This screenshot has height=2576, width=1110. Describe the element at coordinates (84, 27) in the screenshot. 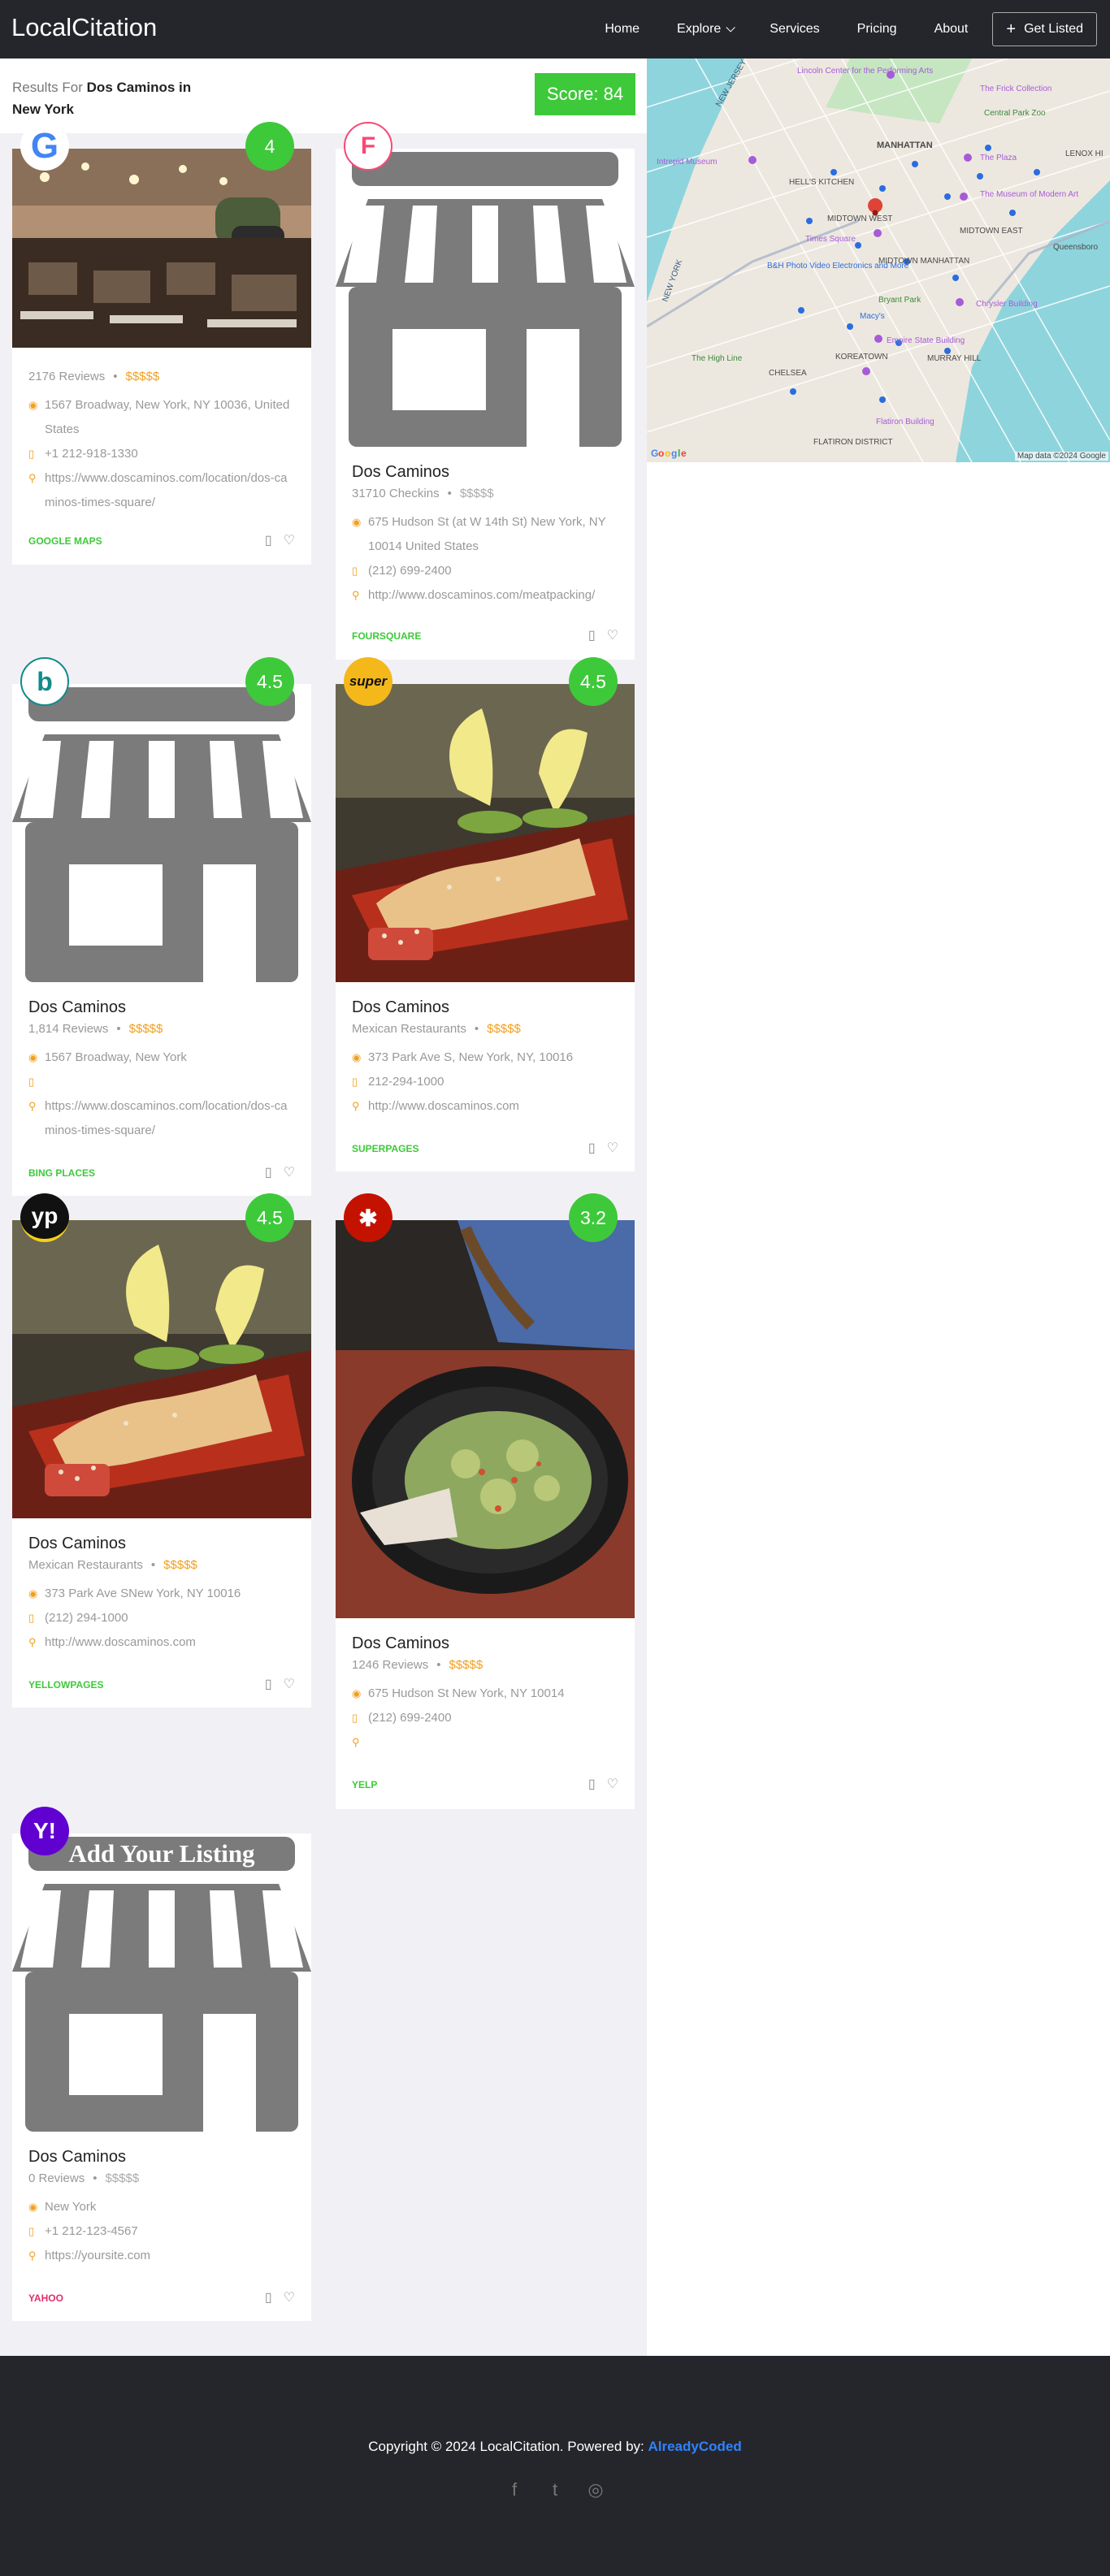

I see `site-logo: LocalCitation` at that location.